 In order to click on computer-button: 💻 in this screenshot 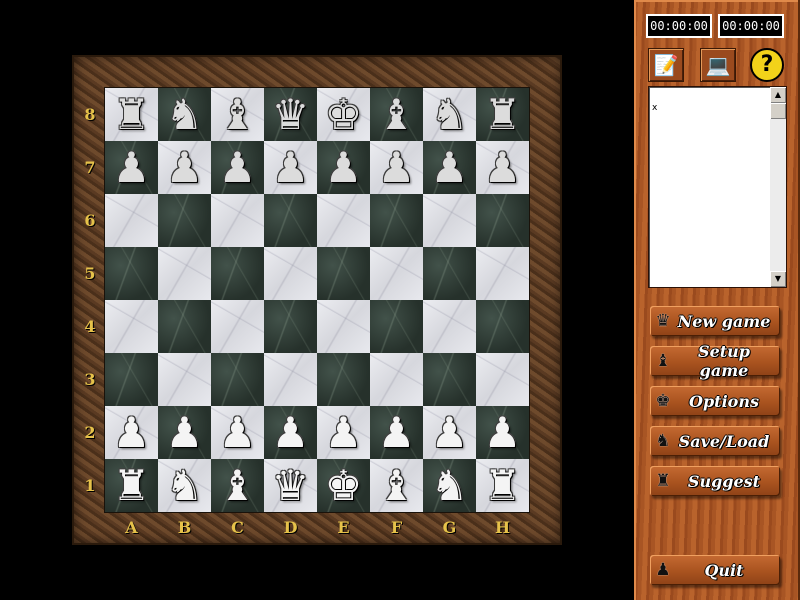, I will do `click(718, 65)`.